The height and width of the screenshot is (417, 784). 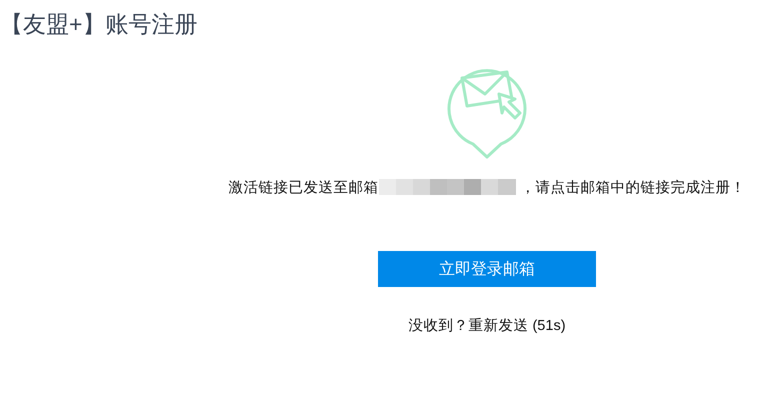 I want to click on message-text: ，请点击邮箱中的链接完成注册！, so click(x=633, y=187).